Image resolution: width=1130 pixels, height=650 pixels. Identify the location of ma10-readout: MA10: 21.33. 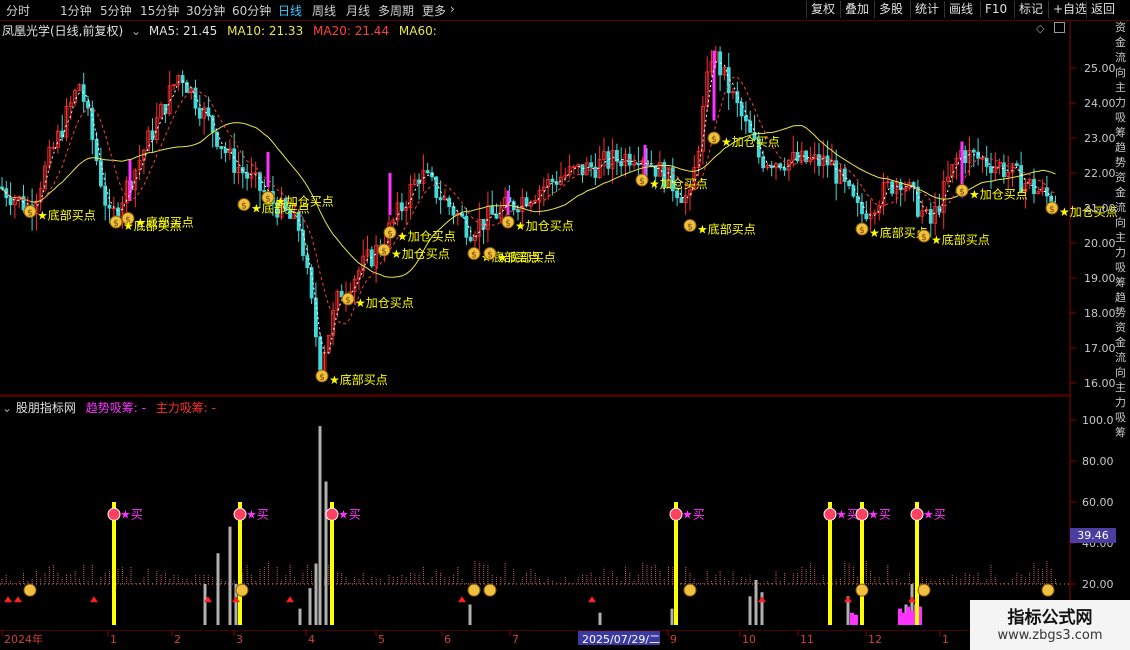
(265, 31).